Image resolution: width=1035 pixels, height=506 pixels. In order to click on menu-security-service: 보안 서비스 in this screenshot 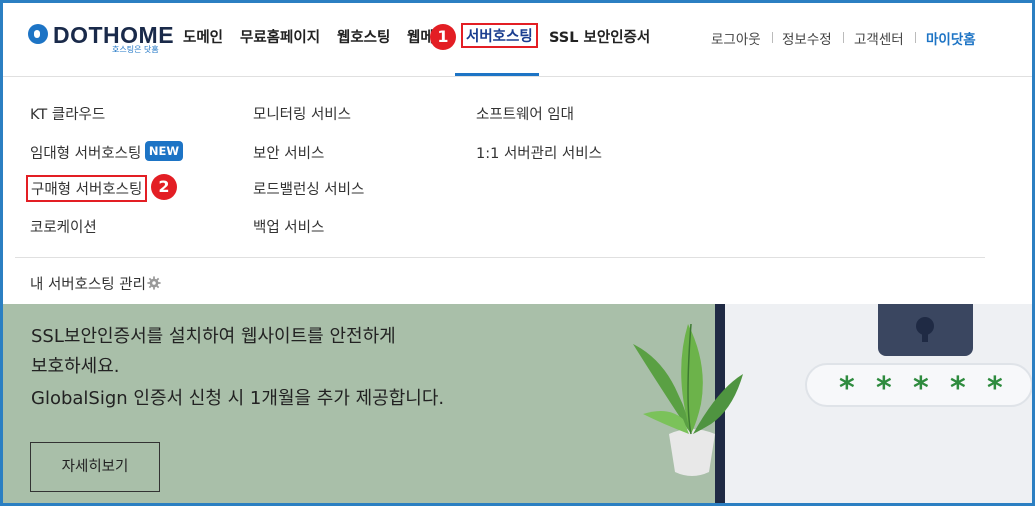, I will do `click(288, 152)`.